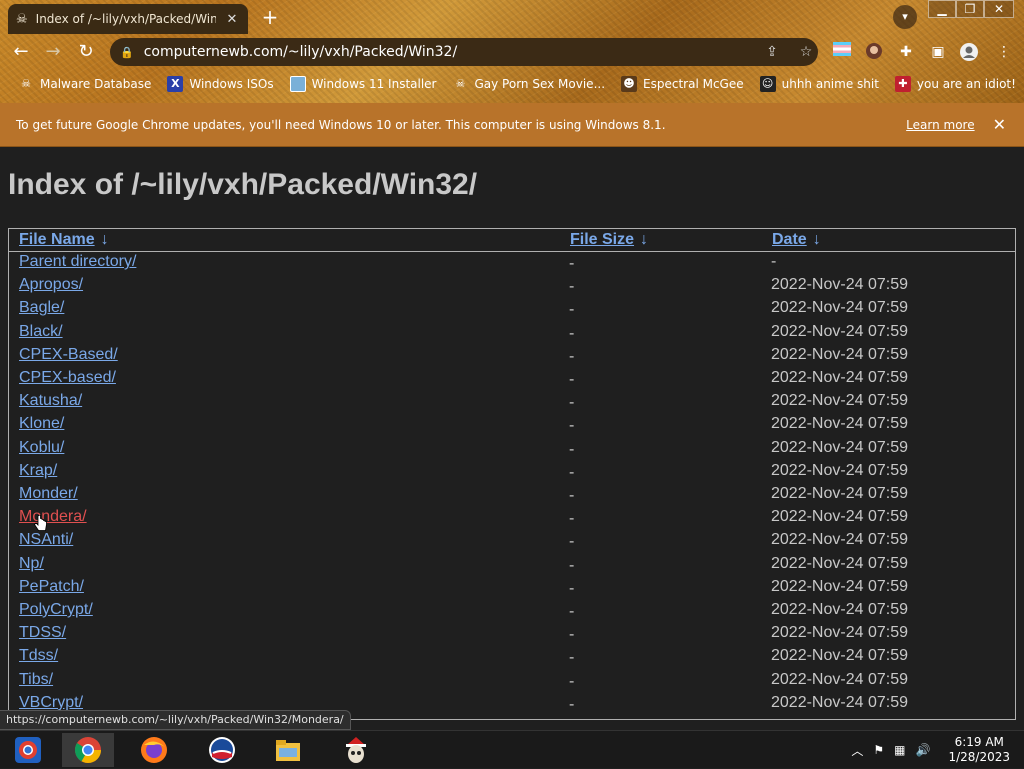  I want to click on table-row: Np/ - 2022-Nov-24 07:59, so click(512, 566).